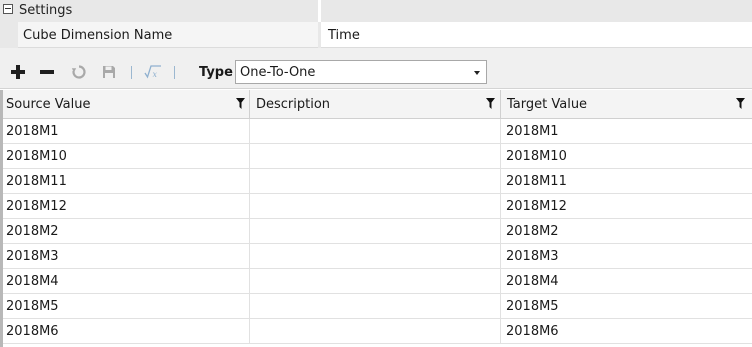  Describe the element at coordinates (536, 206) in the screenshot. I see `target-value: 2018M12` at that location.